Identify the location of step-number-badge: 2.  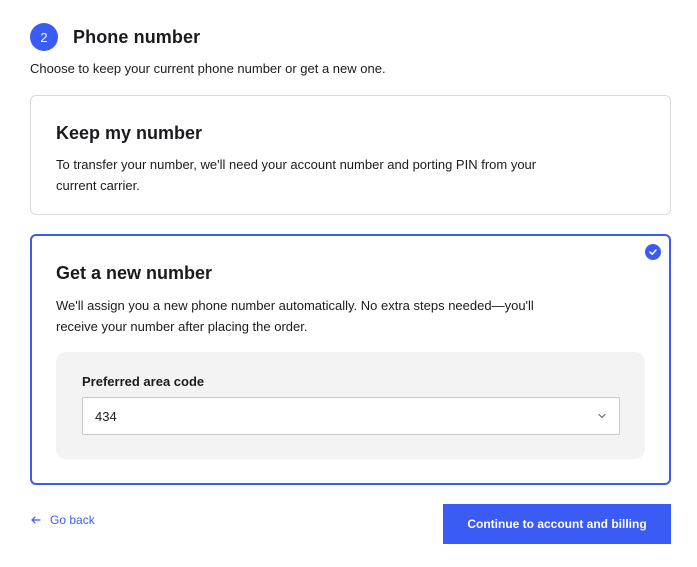
(44, 37).